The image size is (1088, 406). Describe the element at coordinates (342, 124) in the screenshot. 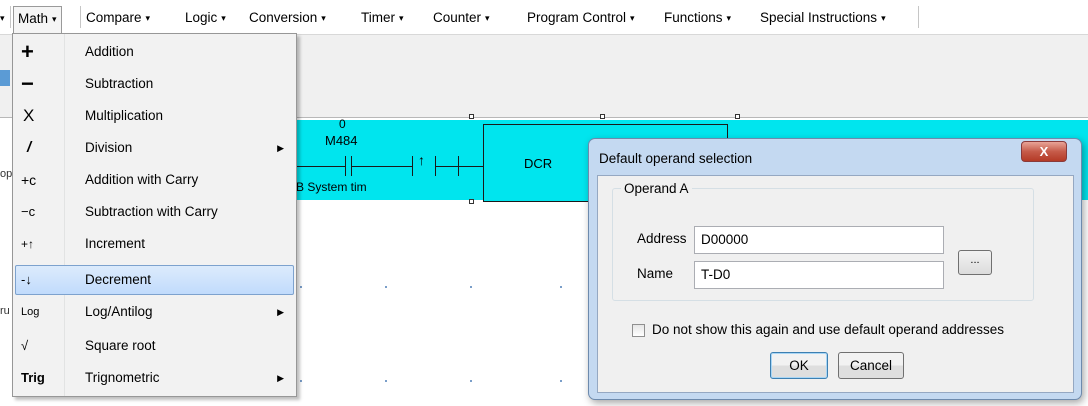

I see `contact-value: 0` at that location.